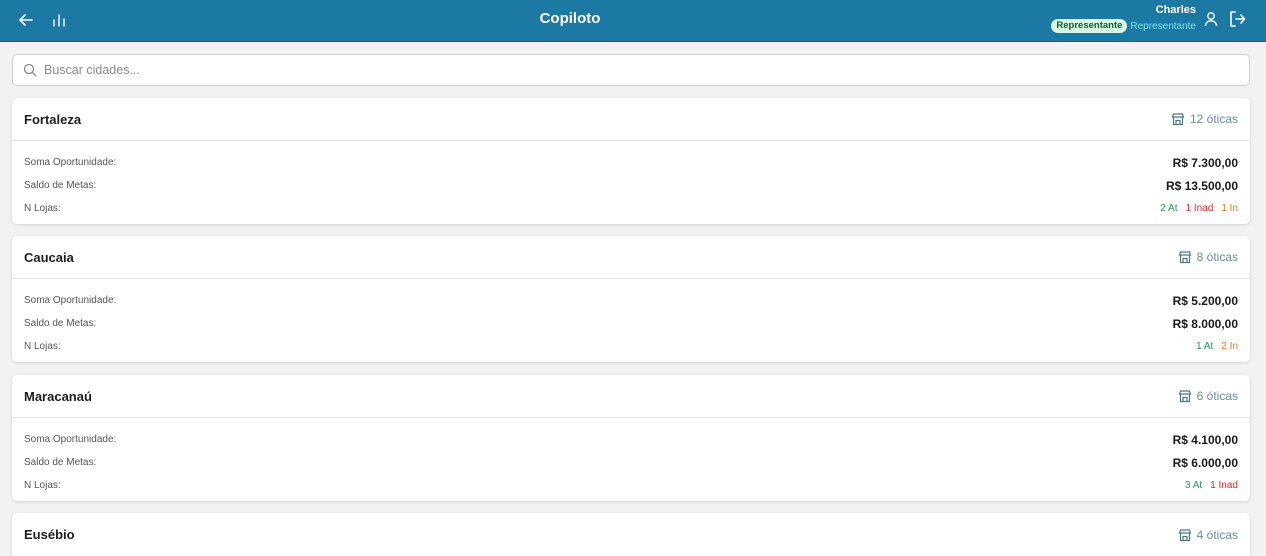 Image resolution: width=1266 pixels, height=556 pixels. What do you see at coordinates (1213, 119) in the screenshot?
I see `store-count-label: 12 óticas` at bounding box center [1213, 119].